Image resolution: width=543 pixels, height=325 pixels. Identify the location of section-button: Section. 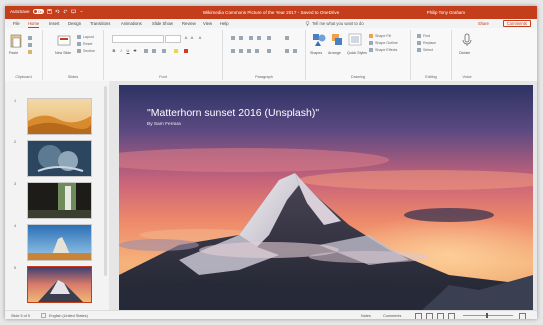
(86, 51).